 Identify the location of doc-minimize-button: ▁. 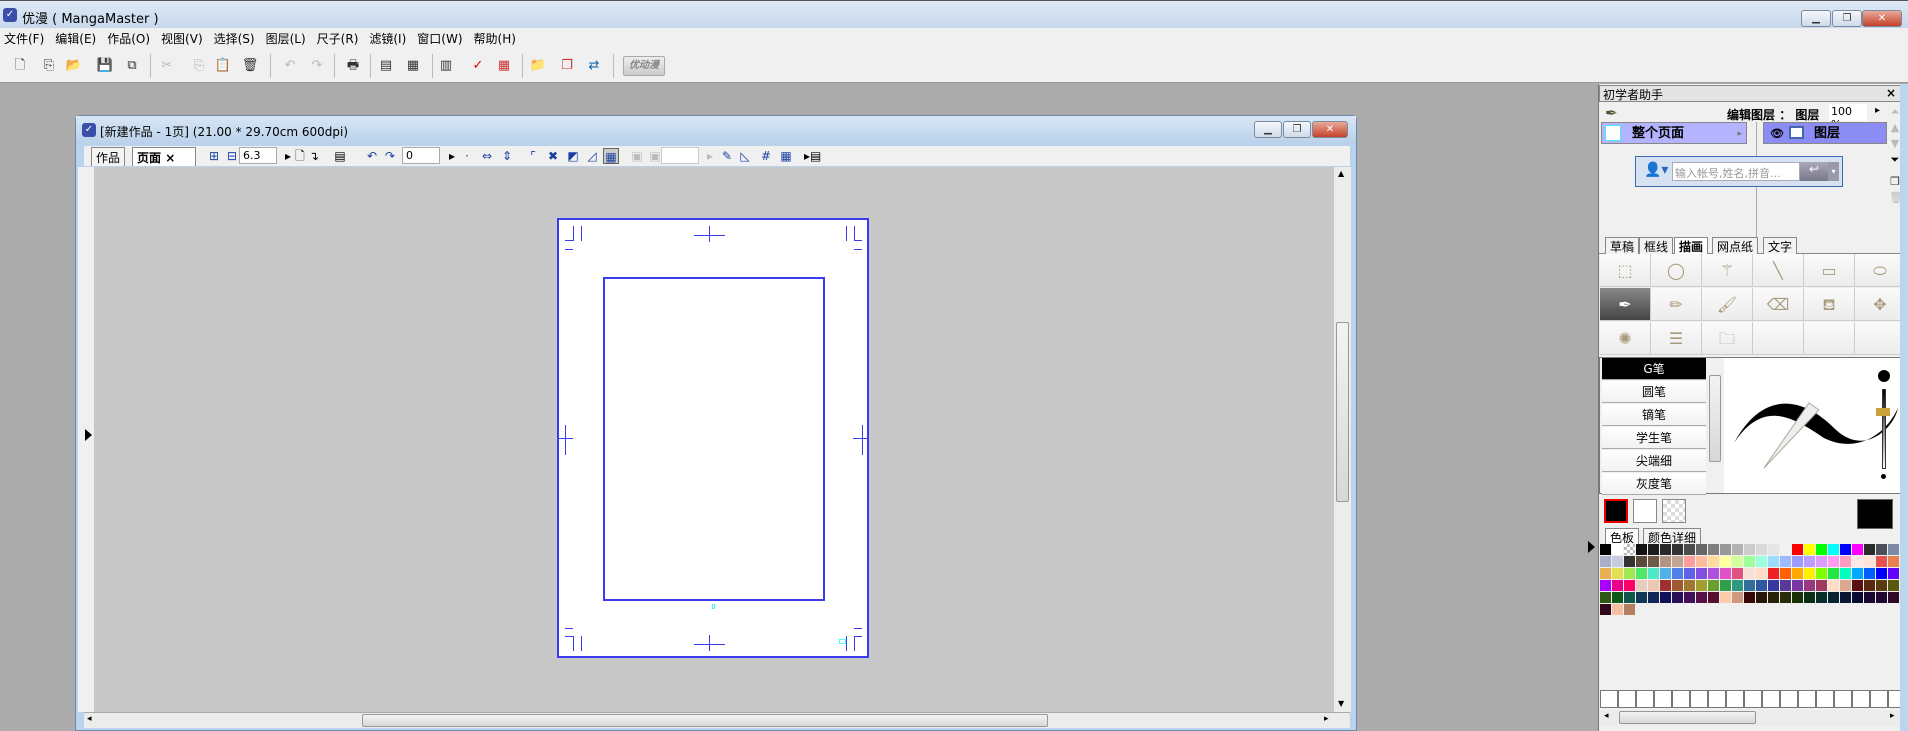
(1268, 129).